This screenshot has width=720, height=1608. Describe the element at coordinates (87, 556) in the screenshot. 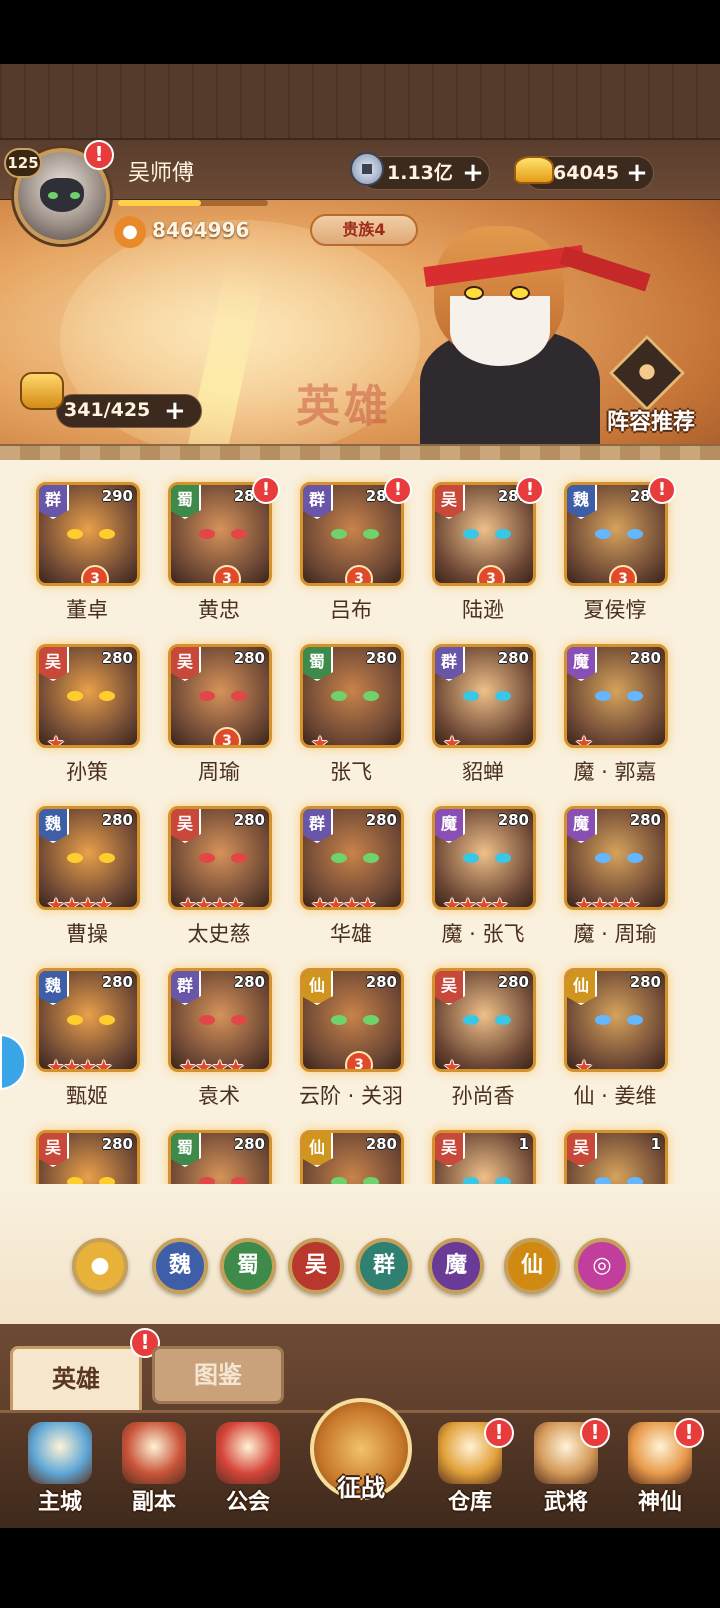

I see `hero-card: 群 290 3 董卓` at that location.